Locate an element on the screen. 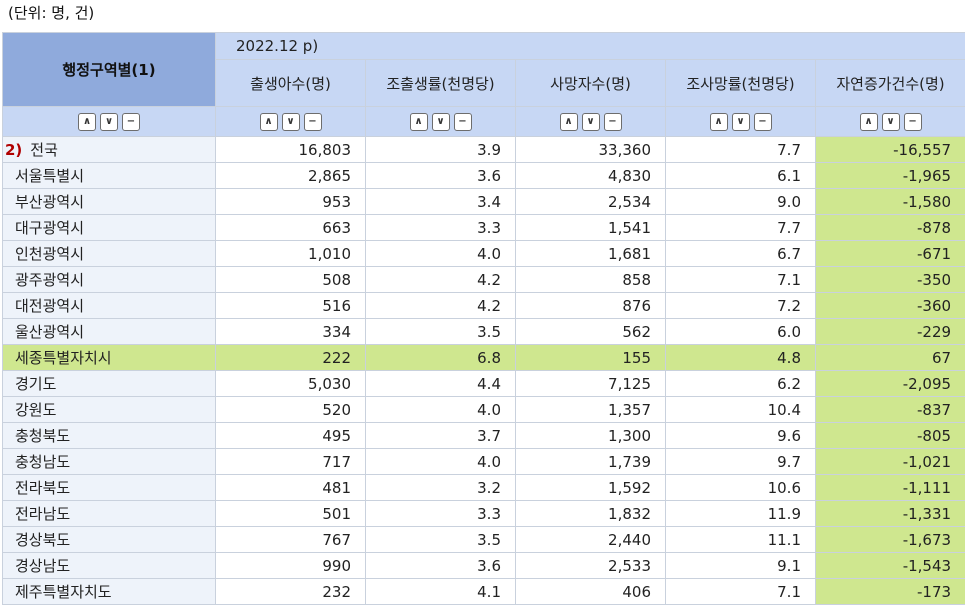 Image resolution: width=965 pixels, height=605 pixels. footnote-marker: 2) is located at coordinates (13, 150).